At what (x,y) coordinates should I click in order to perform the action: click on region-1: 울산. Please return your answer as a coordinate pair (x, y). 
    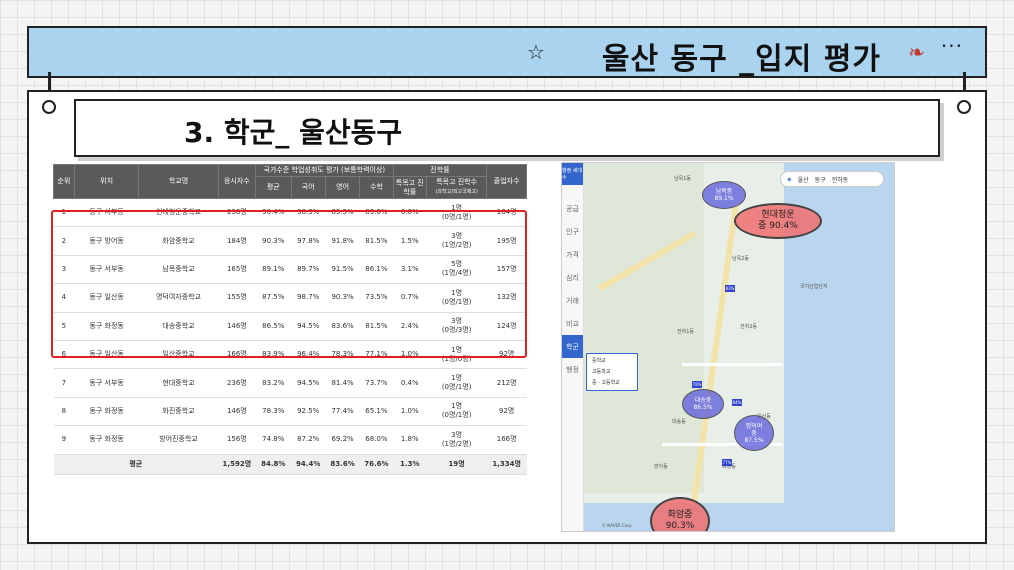
    Looking at the image, I should click on (803, 180).